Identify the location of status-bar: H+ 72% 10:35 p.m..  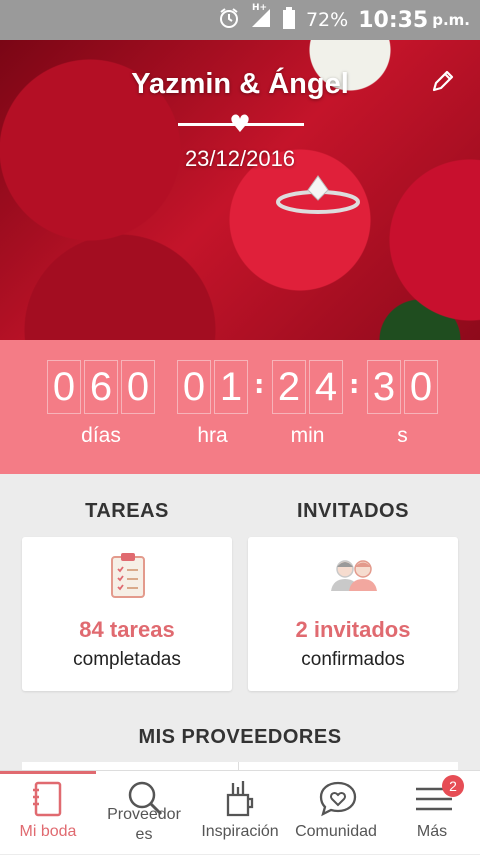
(240, 20).